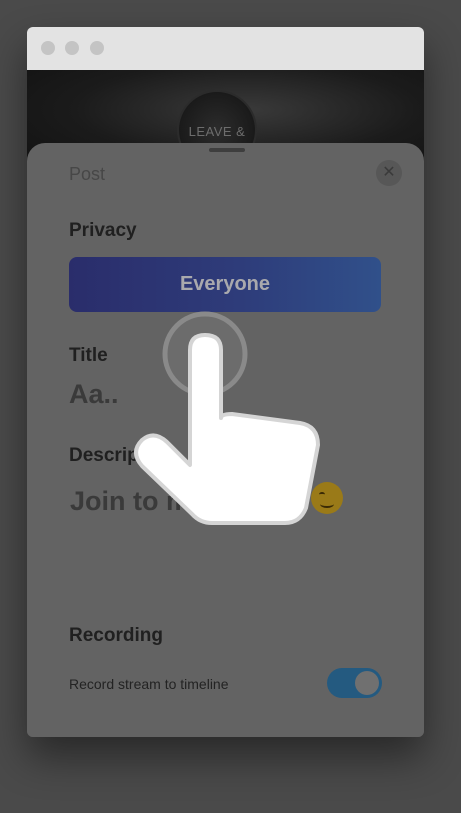 The image size is (461, 813). I want to click on savoring-face-emoji-icon, so click(327, 498).